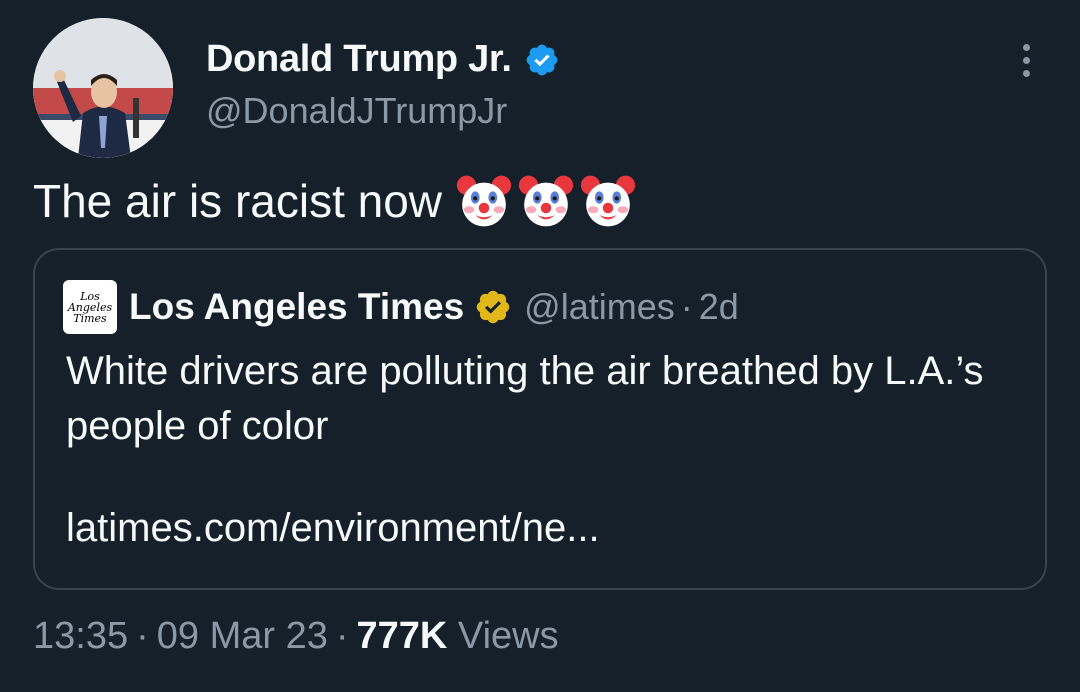  What do you see at coordinates (402, 636) in the screenshot?
I see `views-count: 777K` at bounding box center [402, 636].